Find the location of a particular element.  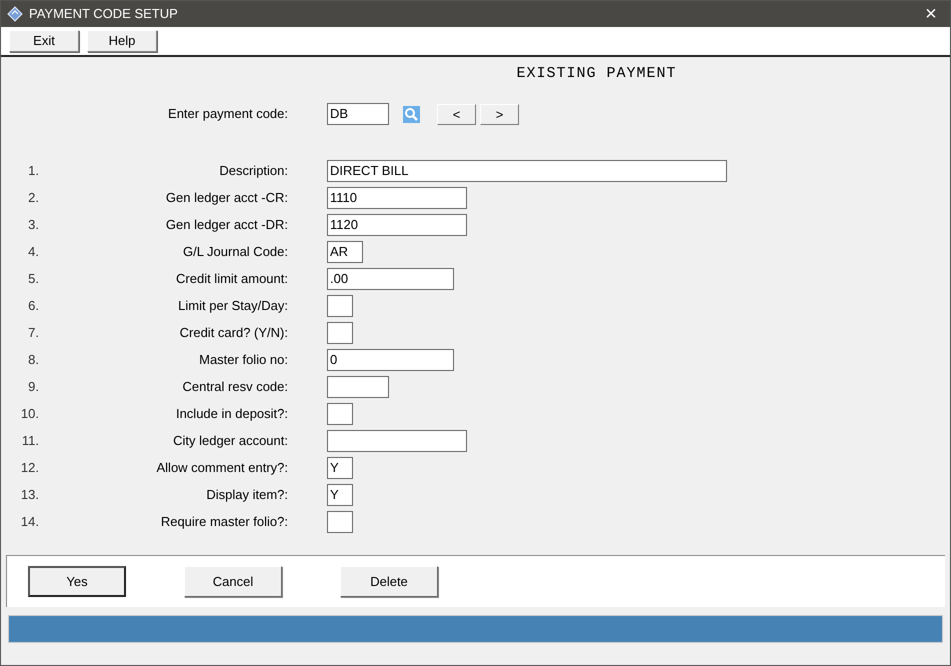

next-button: > is located at coordinates (499, 114).